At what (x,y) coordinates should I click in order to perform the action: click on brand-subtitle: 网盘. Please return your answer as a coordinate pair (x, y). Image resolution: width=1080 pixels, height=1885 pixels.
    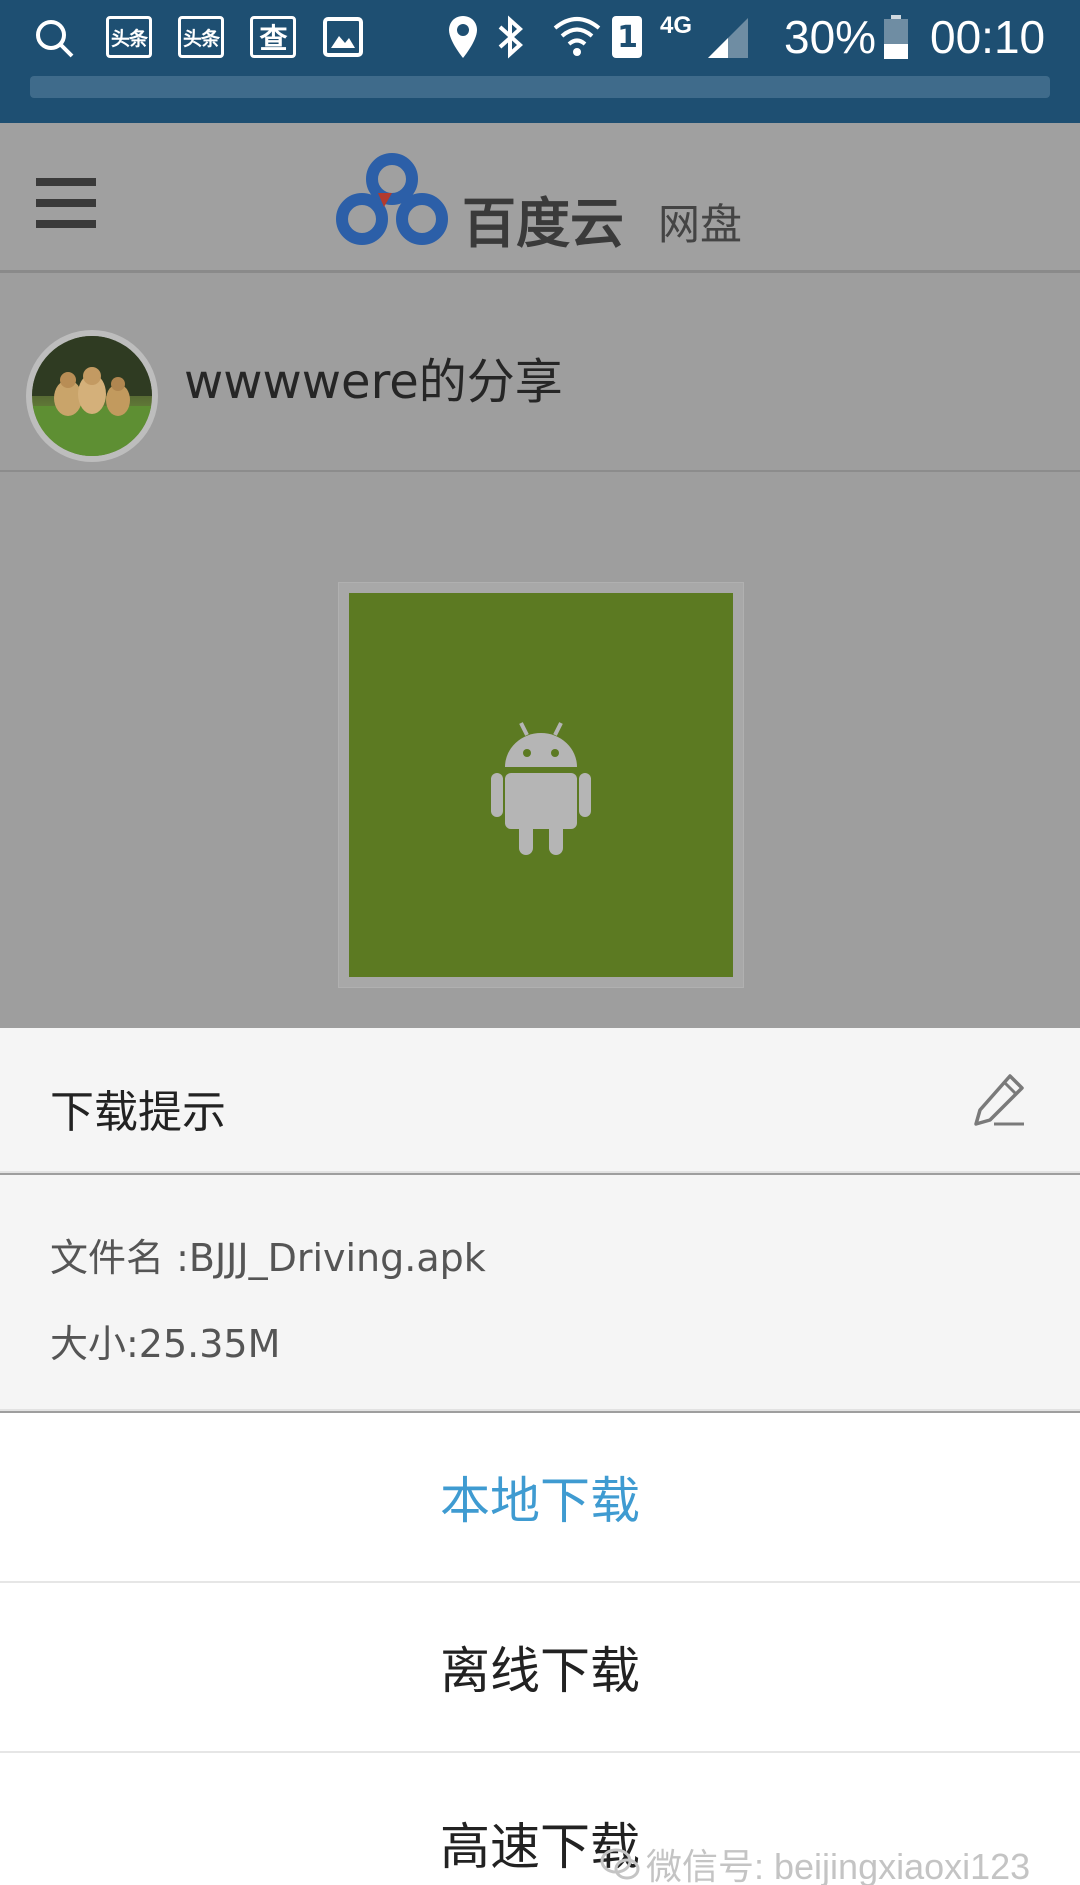
    Looking at the image, I should click on (700, 224).